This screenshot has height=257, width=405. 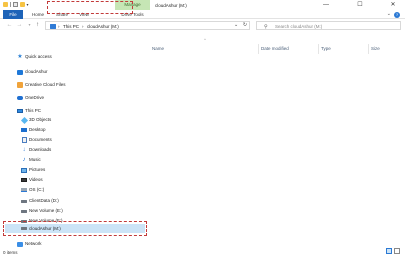 What do you see at coordinates (24, 180) in the screenshot?
I see `video-icon` at bounding box center [24, 180].